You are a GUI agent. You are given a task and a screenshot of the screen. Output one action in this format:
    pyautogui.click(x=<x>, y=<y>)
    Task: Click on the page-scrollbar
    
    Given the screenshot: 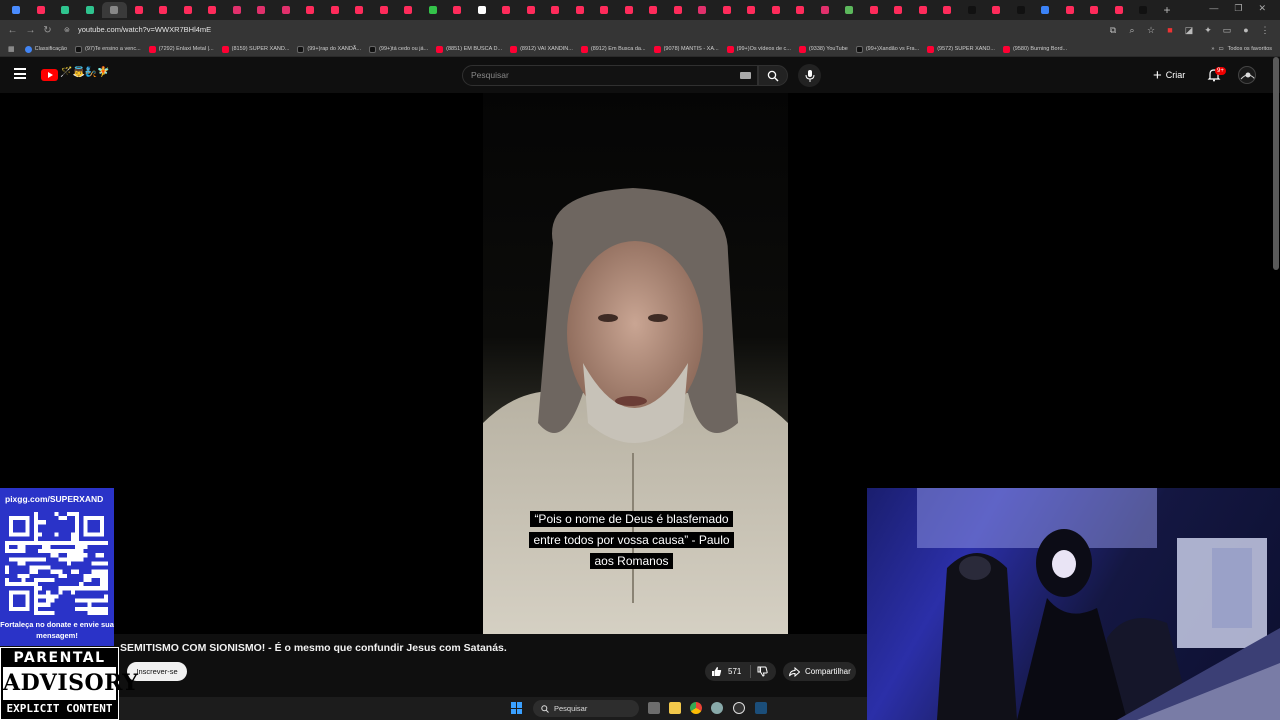 What is the action you would take?
    pyautogui.click(x=1276, y=163)
    